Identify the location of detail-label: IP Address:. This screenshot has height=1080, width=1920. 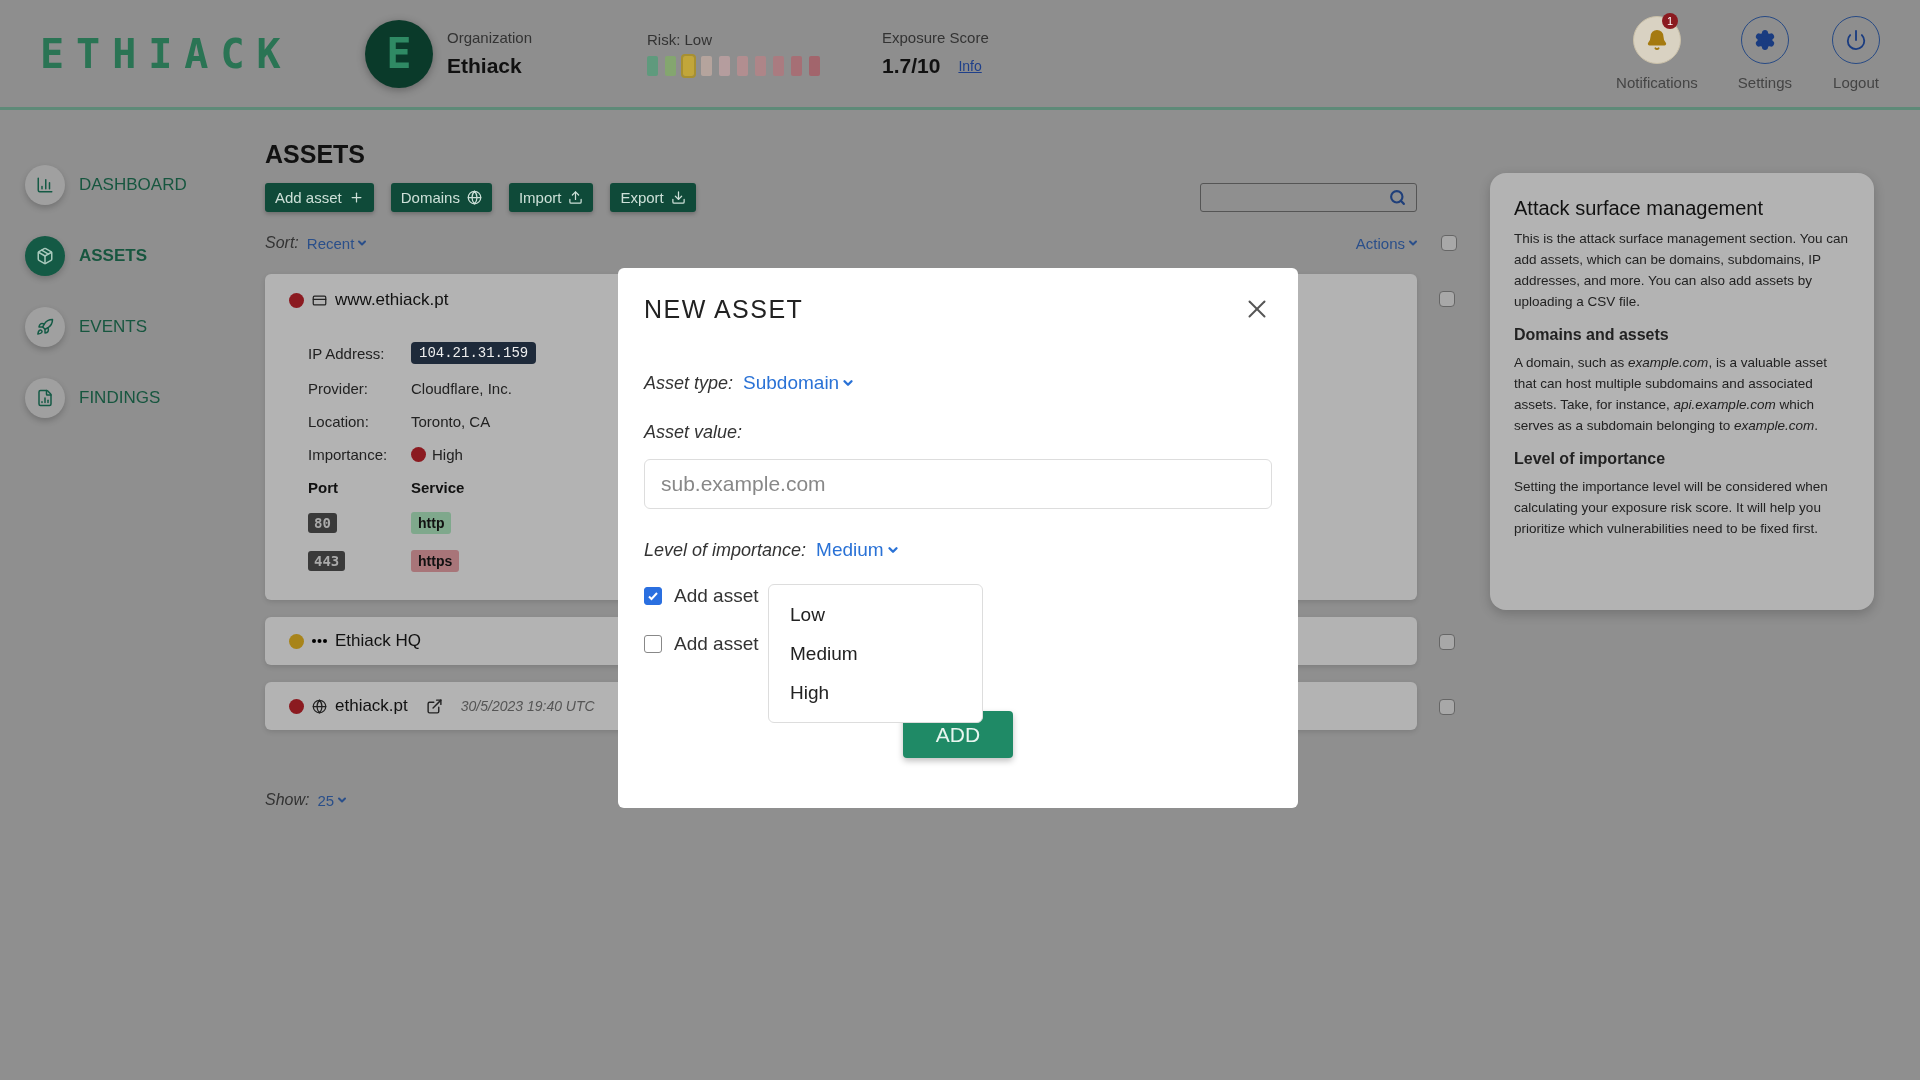
(346, 353).